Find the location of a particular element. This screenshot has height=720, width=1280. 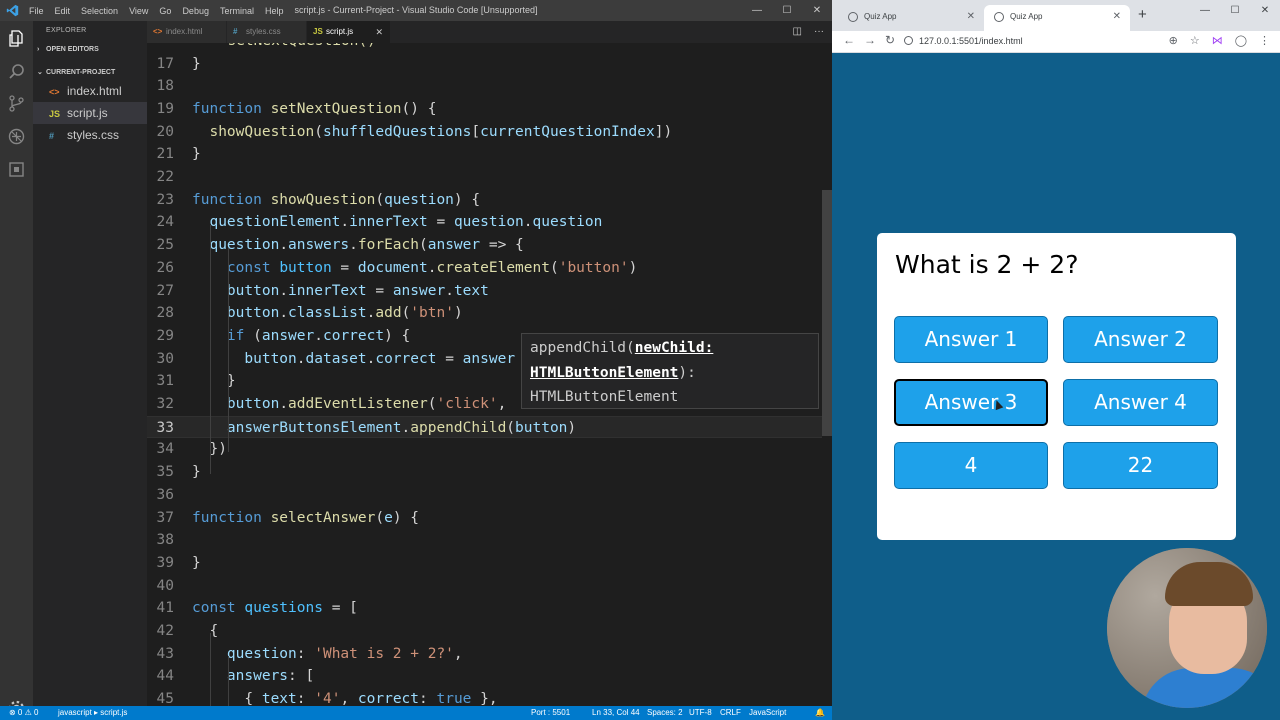

address-bar: 127.0.0.1:5501/index.html is located at coordinates (963, 41).